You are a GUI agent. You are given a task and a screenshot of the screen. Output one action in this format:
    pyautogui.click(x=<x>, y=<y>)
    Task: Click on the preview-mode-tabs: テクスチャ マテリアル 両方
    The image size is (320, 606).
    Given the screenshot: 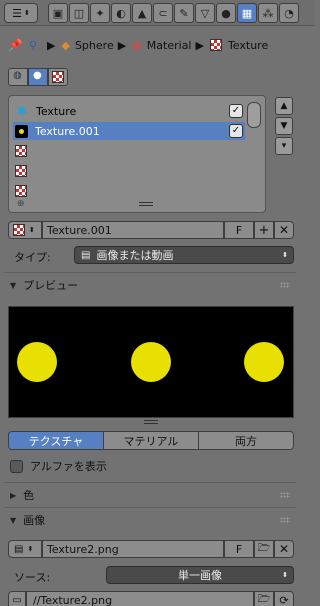 What is the action you would take?
    pyautogui.click(x=151, y=440)
    